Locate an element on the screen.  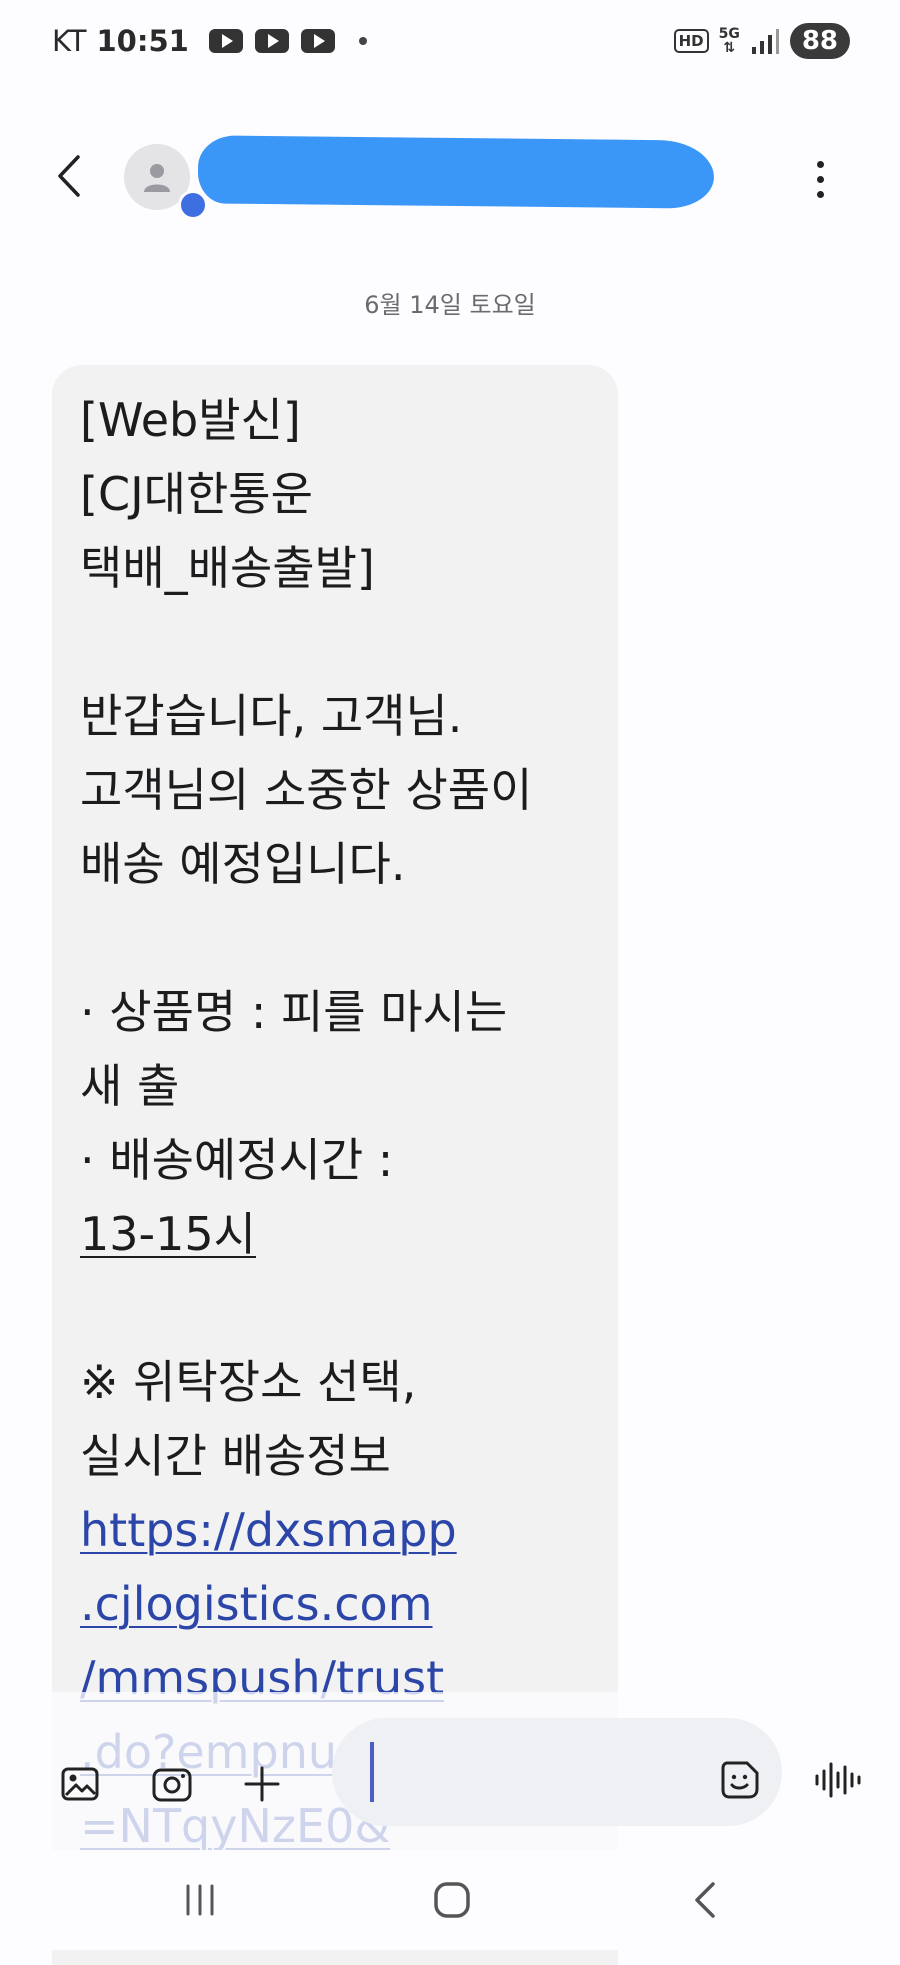
message-line-text: [Web발신] is located at coordinates (190, 420).